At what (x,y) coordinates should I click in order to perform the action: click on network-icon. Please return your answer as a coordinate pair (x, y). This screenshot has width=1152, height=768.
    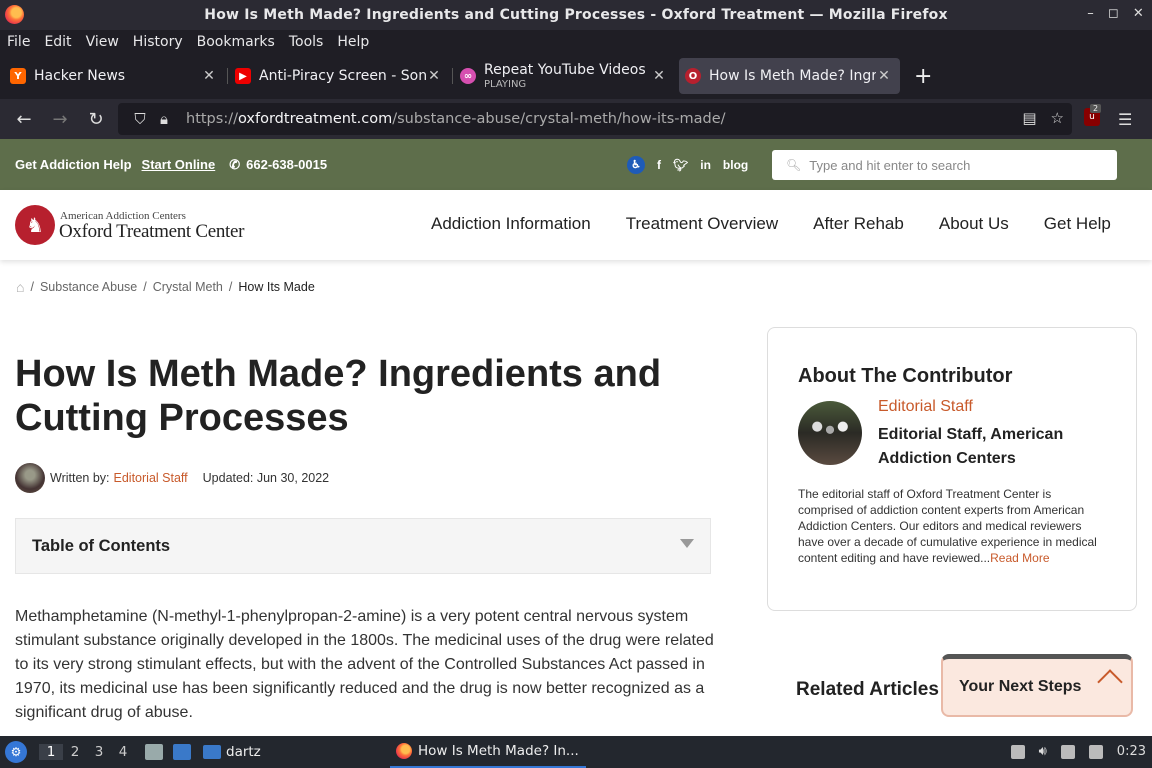
    Looking at the image, I should click on (1095, 751).